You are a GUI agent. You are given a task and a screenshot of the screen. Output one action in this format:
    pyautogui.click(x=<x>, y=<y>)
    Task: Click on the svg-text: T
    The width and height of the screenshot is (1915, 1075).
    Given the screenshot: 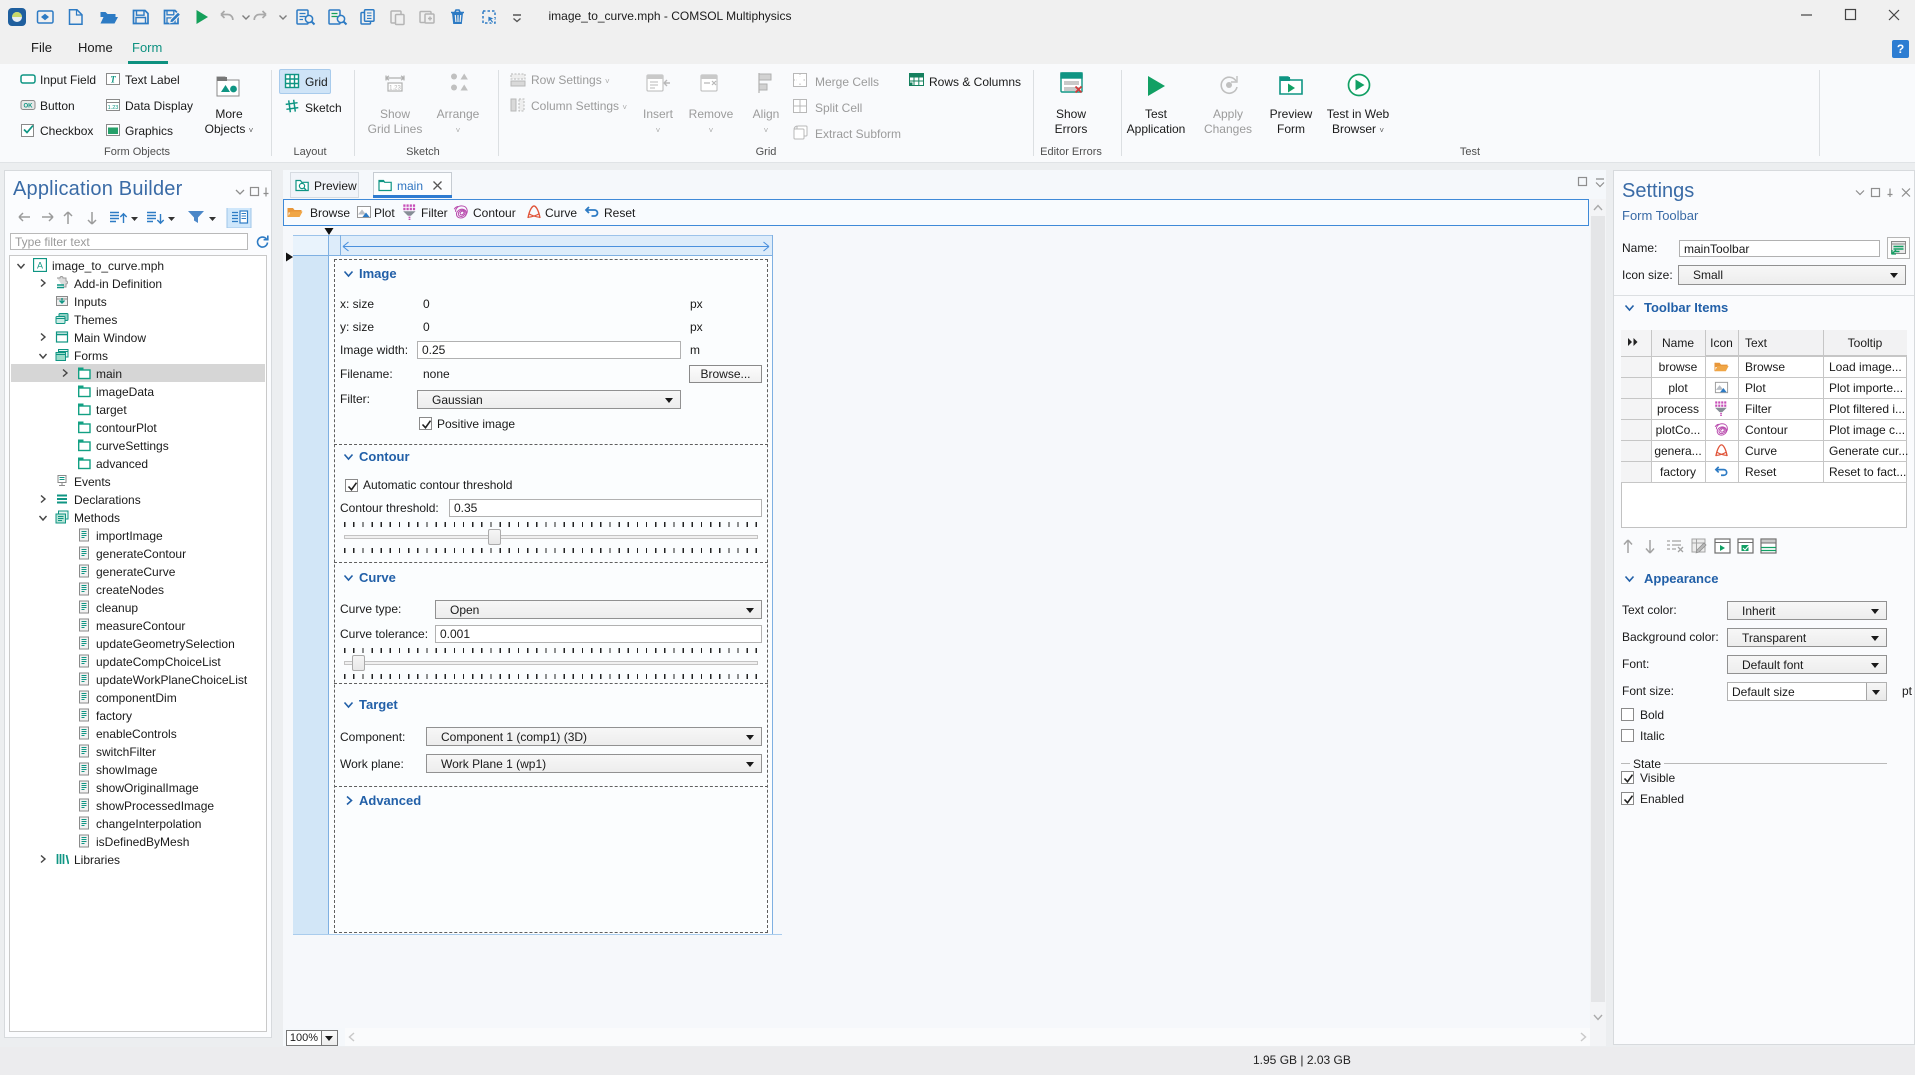 What is the action you would take?
    pyautogui.click(x=113, y=80)
    